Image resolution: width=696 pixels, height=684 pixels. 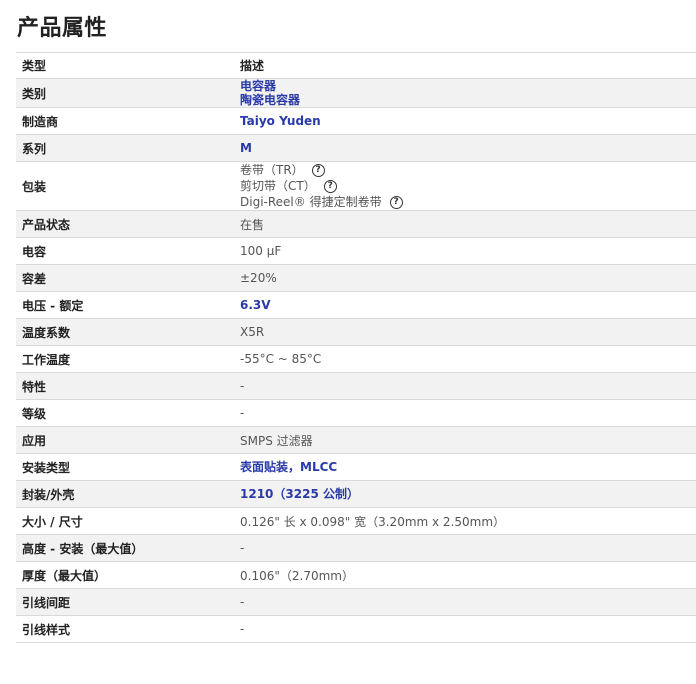 I want to click on attribute-name: 电容, so click(x=125, y=251).